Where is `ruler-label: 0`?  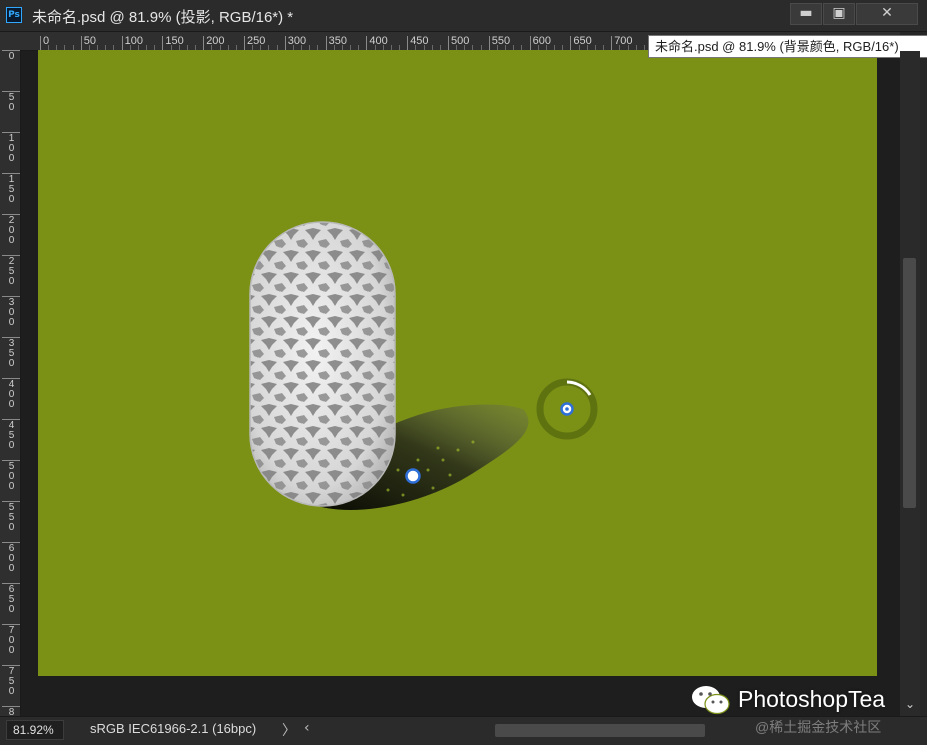 ruler-label: 0 is located at coordinates (11, 56).